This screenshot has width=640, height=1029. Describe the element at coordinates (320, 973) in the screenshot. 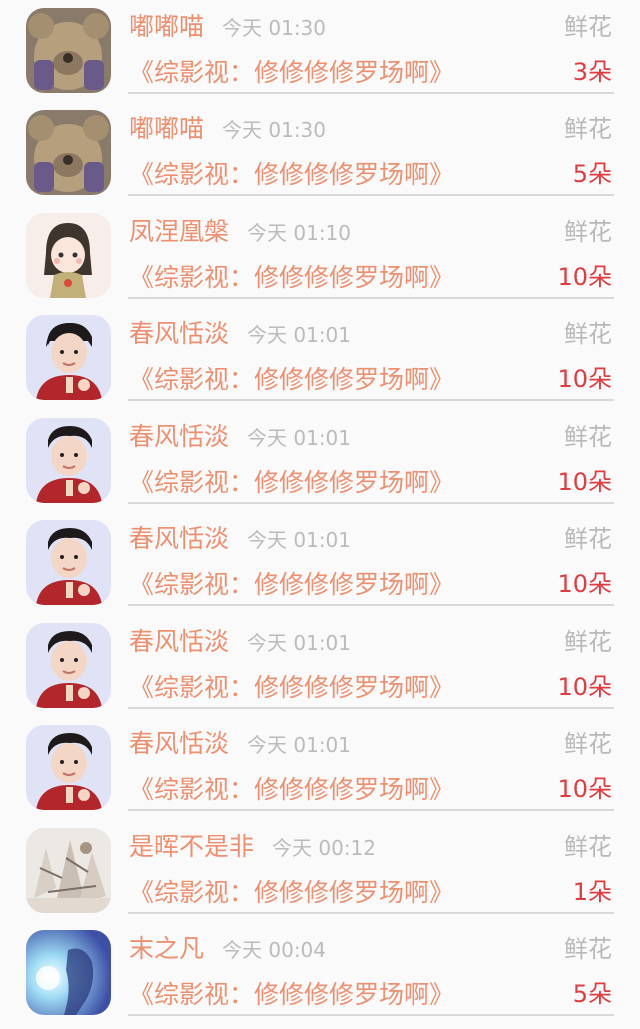

I see `gift-record-row: 末之凡 今天 00:04 鲜花 《综影视：修修修修罗场啊》 5朵` at that location.